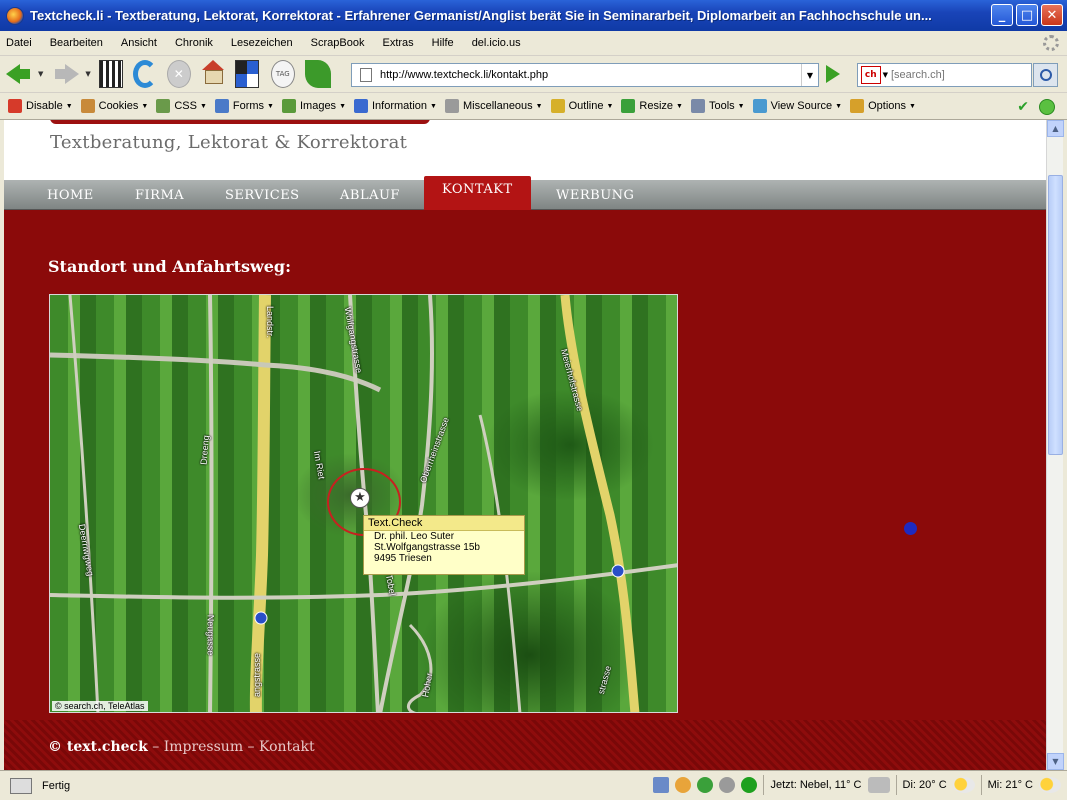  What do you see at coordinates (1045, 75) in the screenshot?
I see `search-button` at bounding box center [1045, 75].